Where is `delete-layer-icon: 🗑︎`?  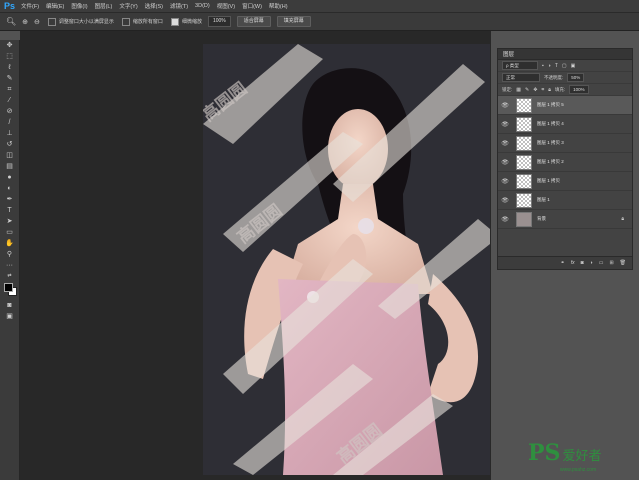 delete-layer-icon: 🗑︎ is located at coordinates (623, 263).